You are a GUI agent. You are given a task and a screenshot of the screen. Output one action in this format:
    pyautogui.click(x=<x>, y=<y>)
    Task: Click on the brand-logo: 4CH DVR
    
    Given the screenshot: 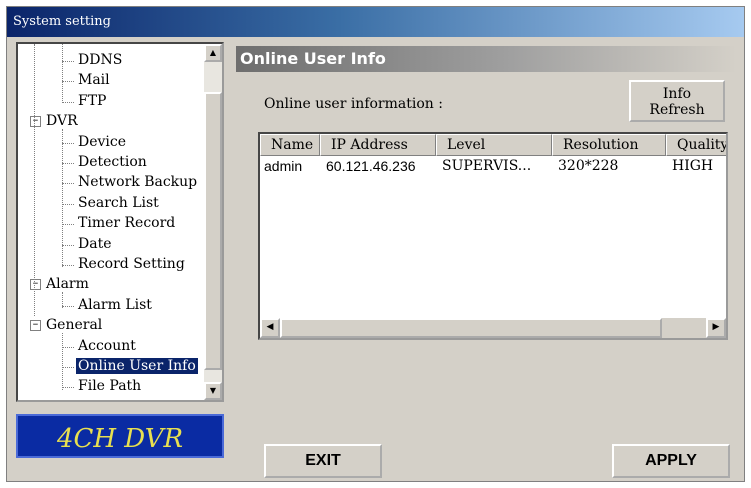 What is the action you would take?
    pyautogui.click(x=120, y=436)
    